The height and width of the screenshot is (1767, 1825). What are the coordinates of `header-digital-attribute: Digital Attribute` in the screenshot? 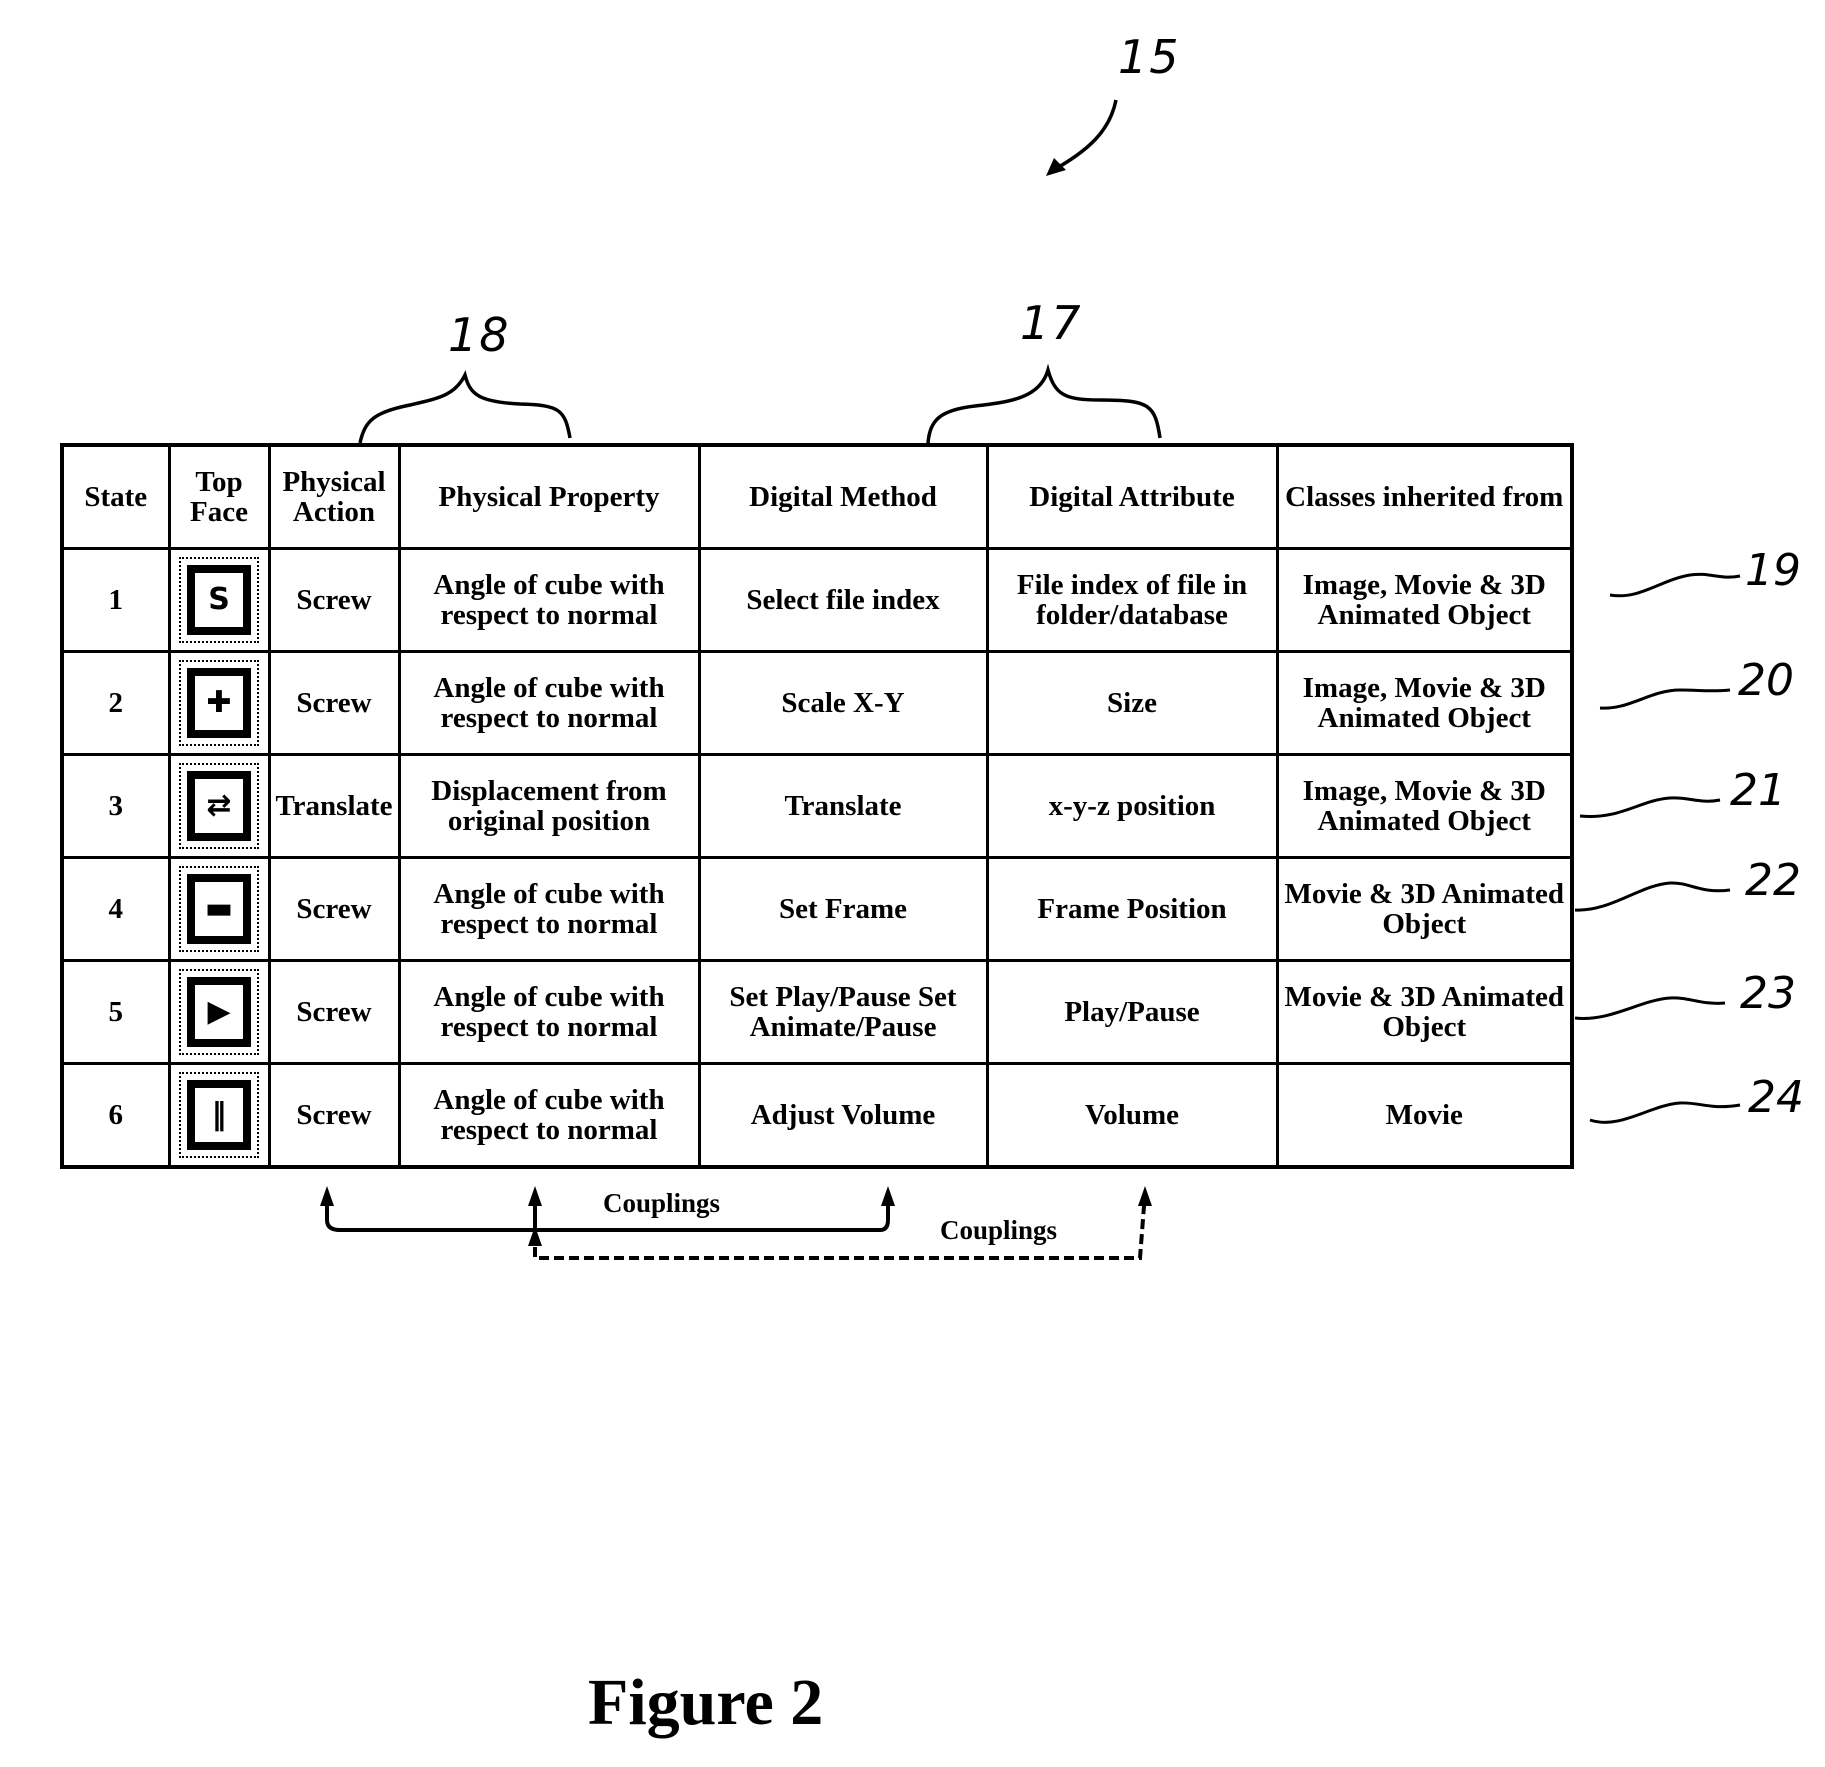 It's located at (1132, 496).